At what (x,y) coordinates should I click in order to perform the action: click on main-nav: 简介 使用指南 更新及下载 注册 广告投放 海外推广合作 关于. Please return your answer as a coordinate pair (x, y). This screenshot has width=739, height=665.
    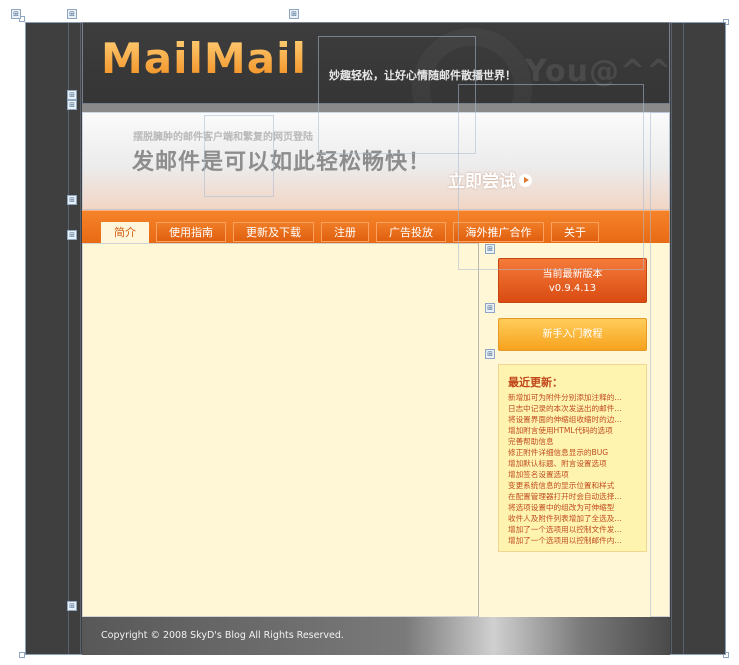
    Looking at the image, I should click on (376, 227).